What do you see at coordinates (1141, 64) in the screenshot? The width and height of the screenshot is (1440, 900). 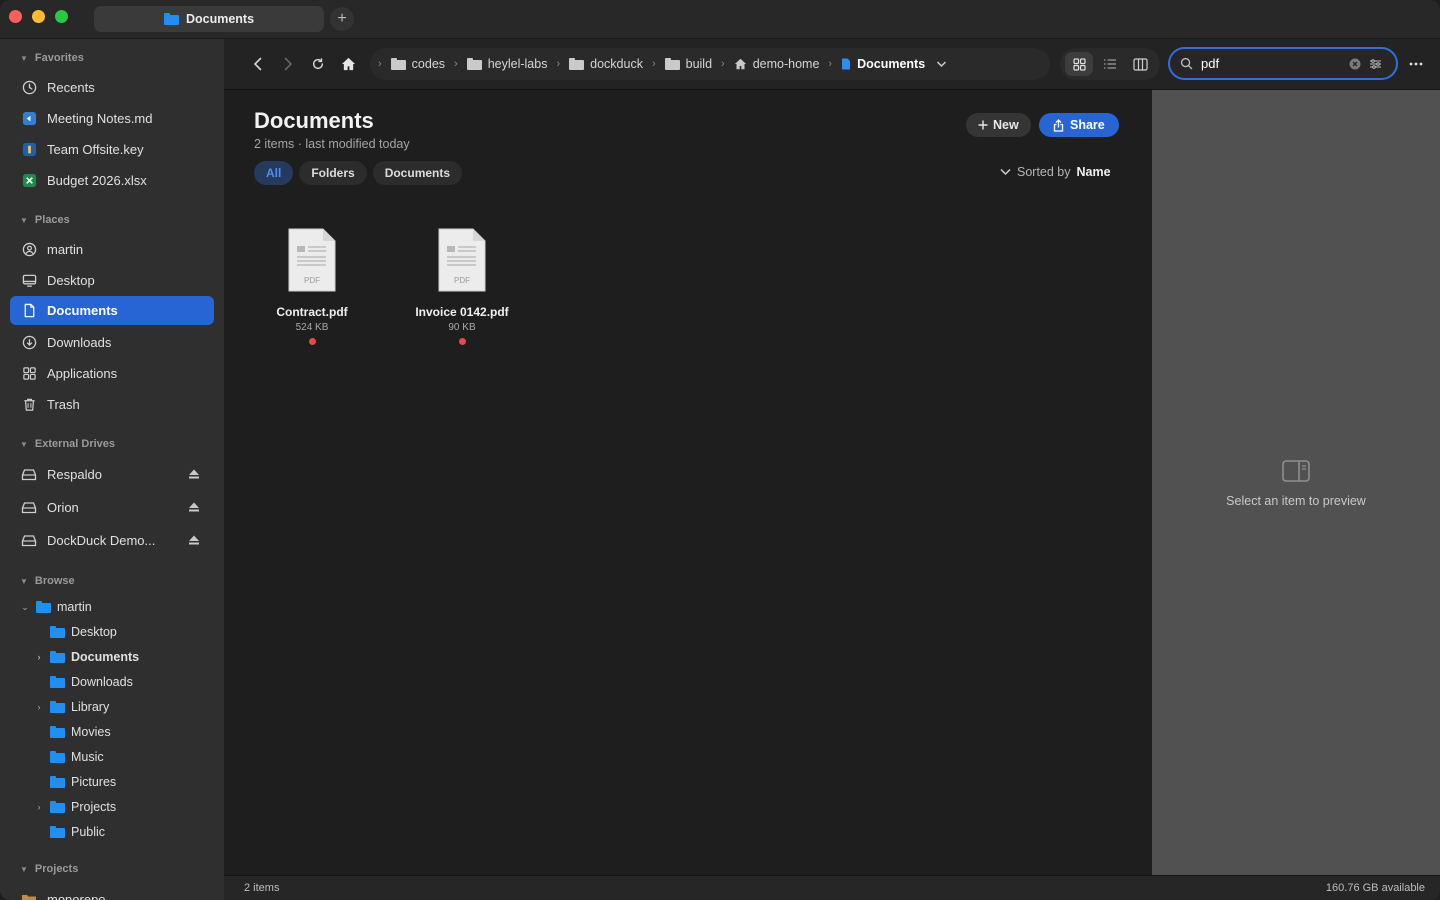 I see `column-view-button` at bounding box center [1141, 64].